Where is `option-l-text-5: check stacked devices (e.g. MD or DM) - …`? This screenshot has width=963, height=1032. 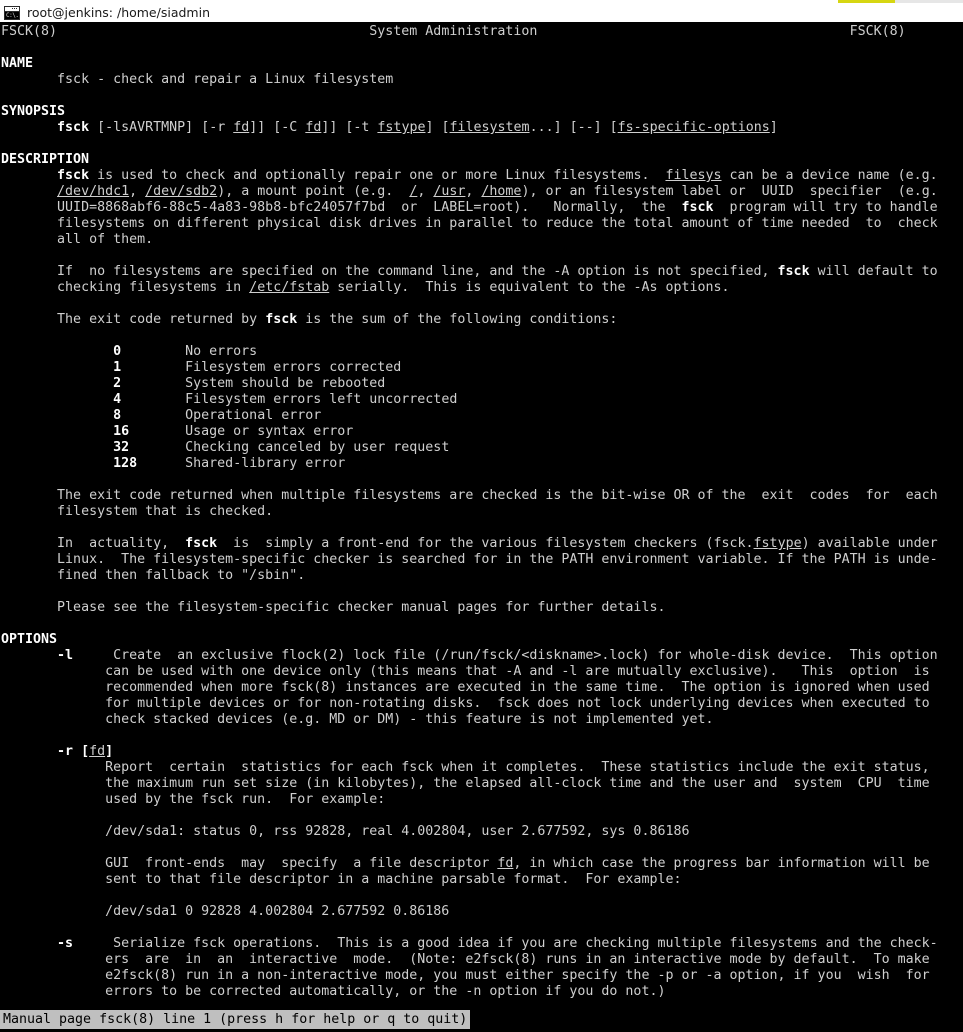 option-l-text-5: check stacked devices (e.g. MD or DM) - … is located at coordinates (409, 719).